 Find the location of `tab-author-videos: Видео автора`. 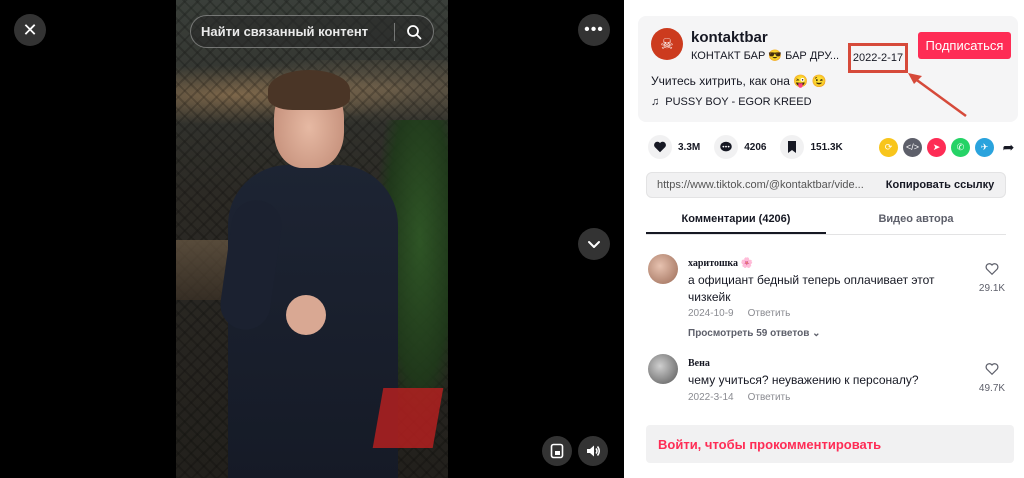

tab-author-videos: Видео автора is located at coordinates (916, 220).